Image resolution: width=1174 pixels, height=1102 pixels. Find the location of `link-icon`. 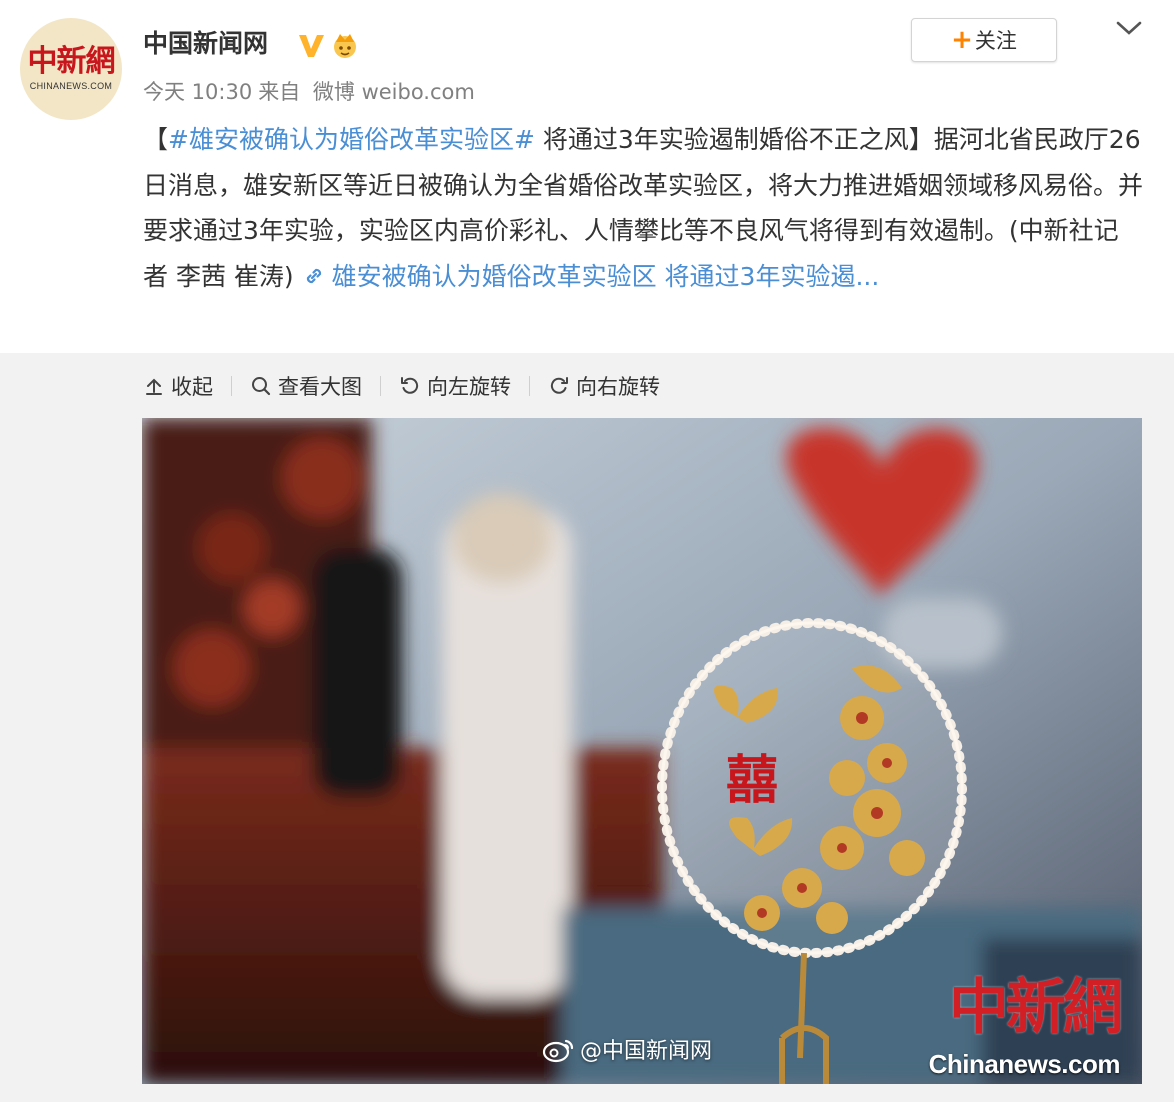

link-icon is located at coordinates (313, 275).